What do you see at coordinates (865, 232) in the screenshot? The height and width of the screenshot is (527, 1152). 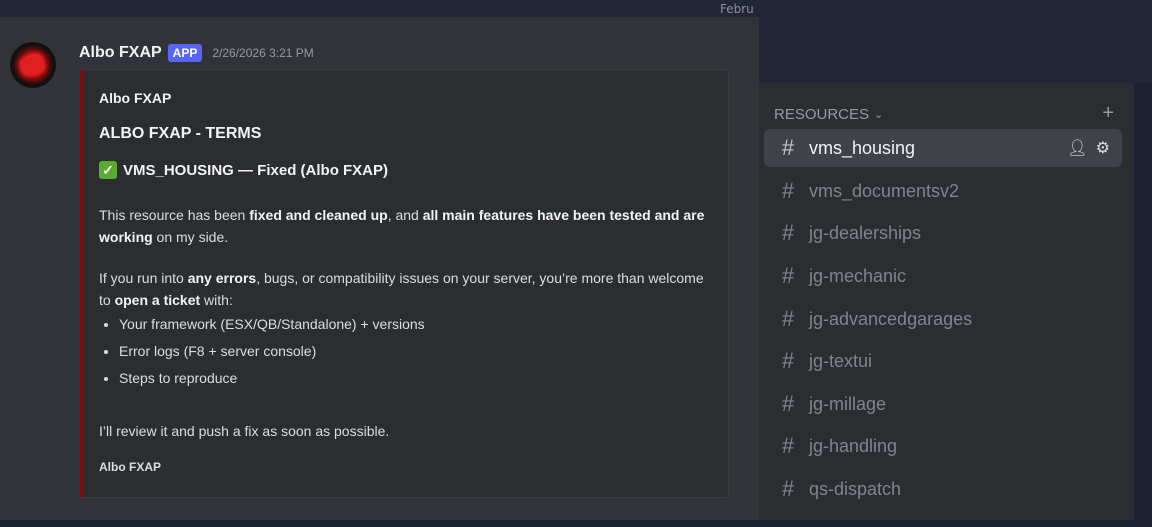 I see `channel-name: jg-dealerships` at bounding box center [865, 232].